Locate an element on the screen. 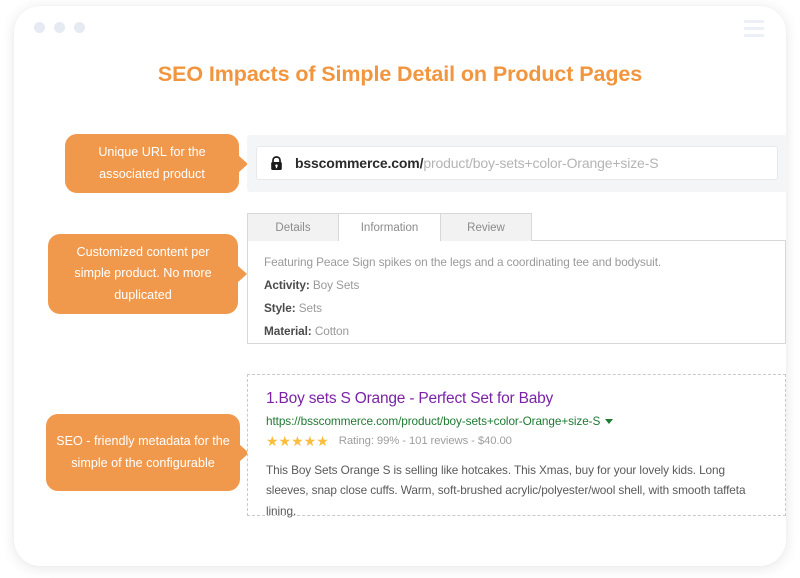 Image resolution: width=800 pixels, height=578 pixels. hamburger-icon is located at coordinates (754, 28).